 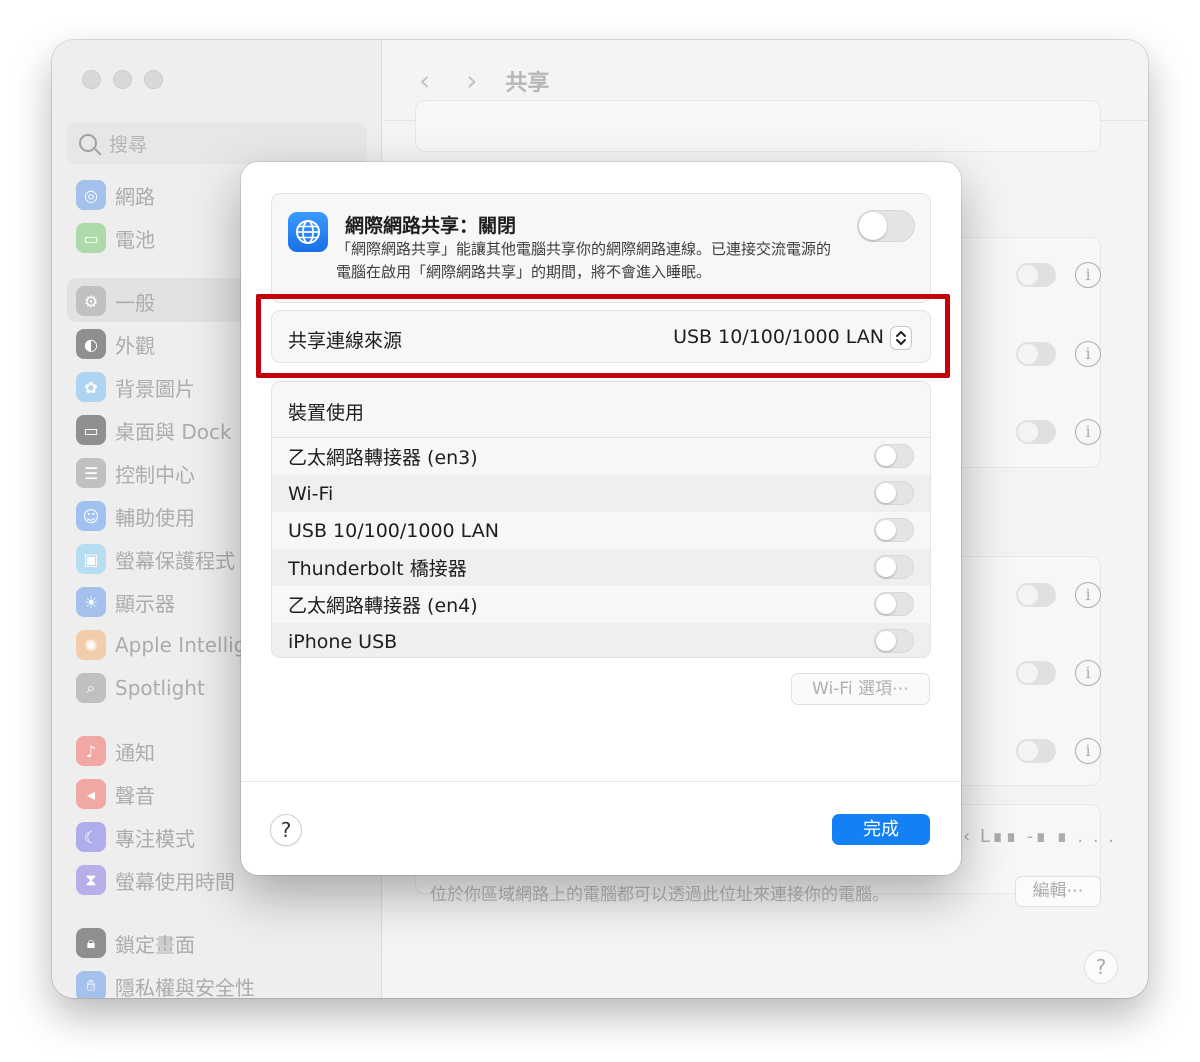 What do you see at coordinates (601, 493) in the screenshot?
I see `device-row-wifi: Wi-Fi` at bounding box center [601, 493].